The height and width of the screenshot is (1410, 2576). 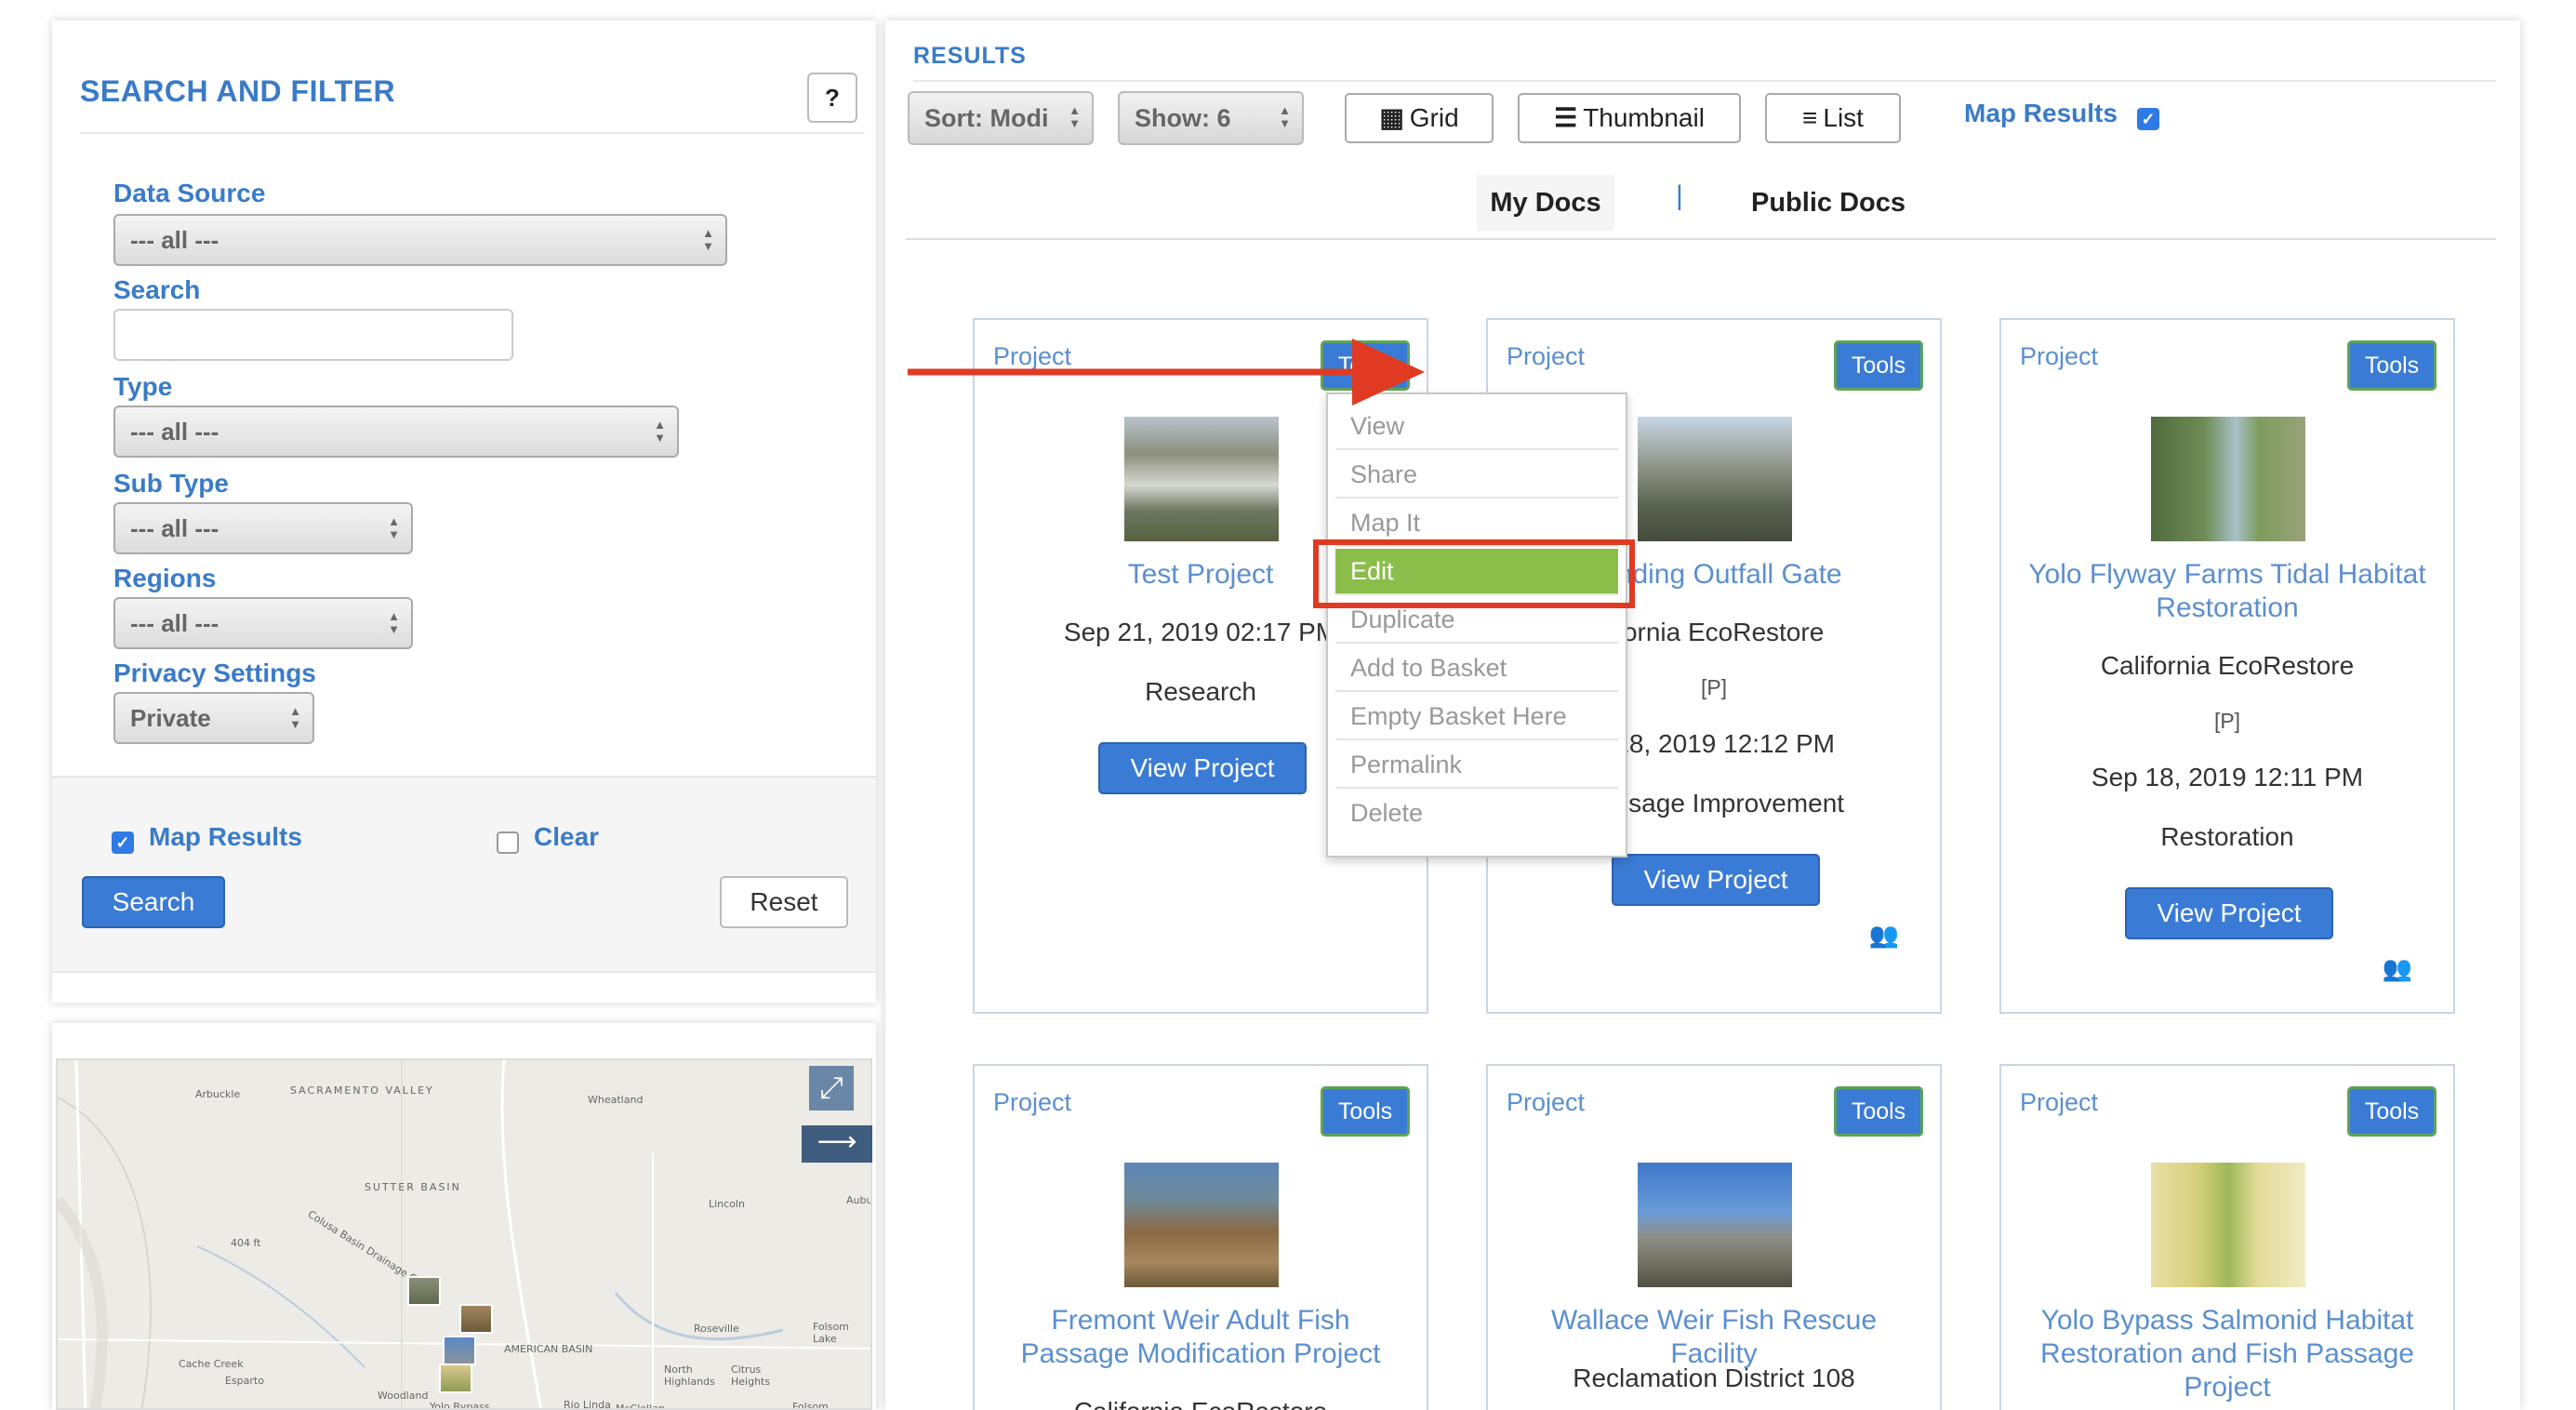 I want to click on type-label: Type, so click(x=143, y=386).